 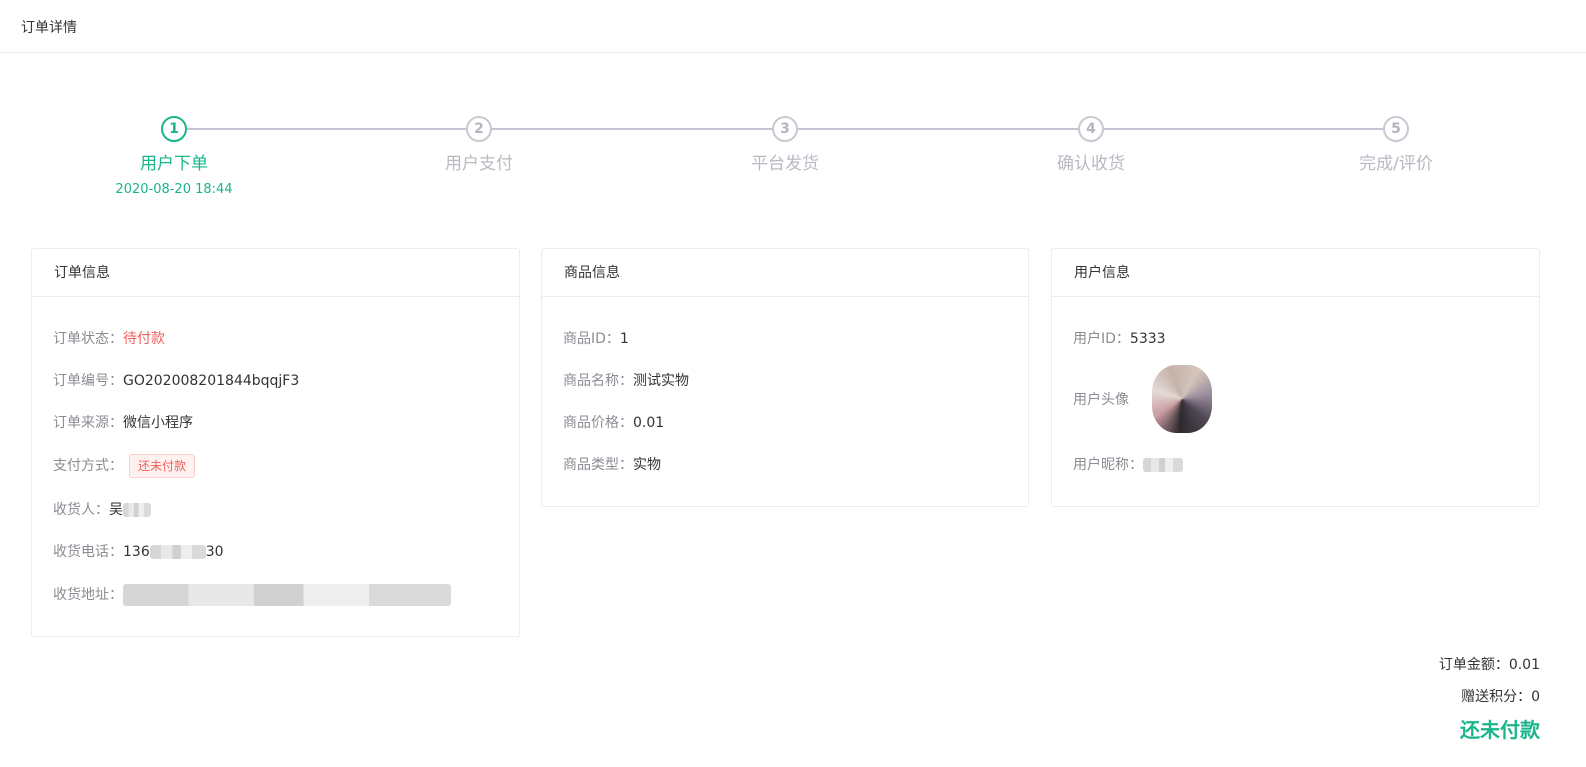 What do you see at coordinates (647, 465) in the screenshot?
I see `goods-type-value: 实物` at bounding box center [647, 465].